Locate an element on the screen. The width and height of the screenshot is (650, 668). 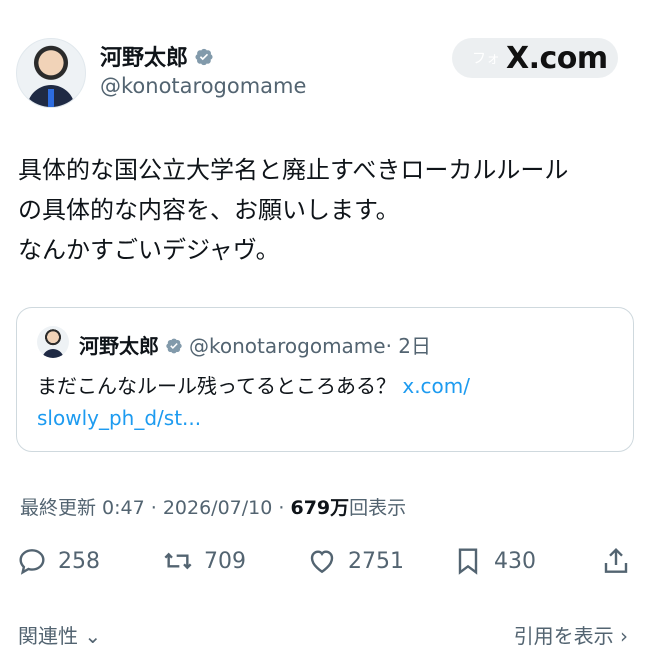
chevron-down-icon: ⌄ is located at coordinates (93, 636).